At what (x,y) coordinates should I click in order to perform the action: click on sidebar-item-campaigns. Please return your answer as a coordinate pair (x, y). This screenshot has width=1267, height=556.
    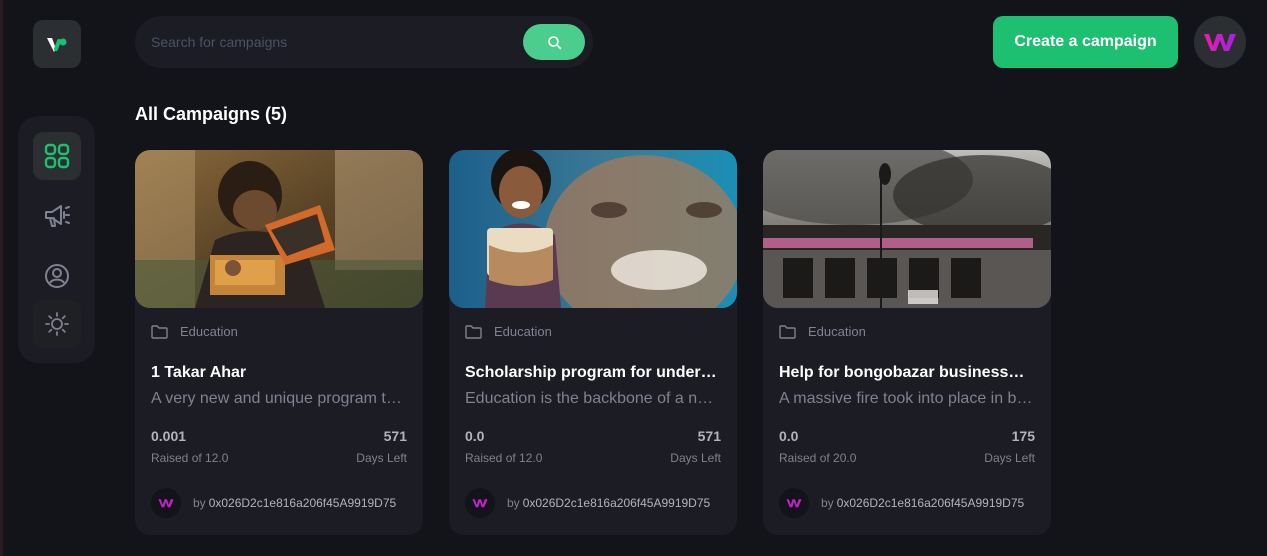
    Looking at the image, I should click on (57, 216).